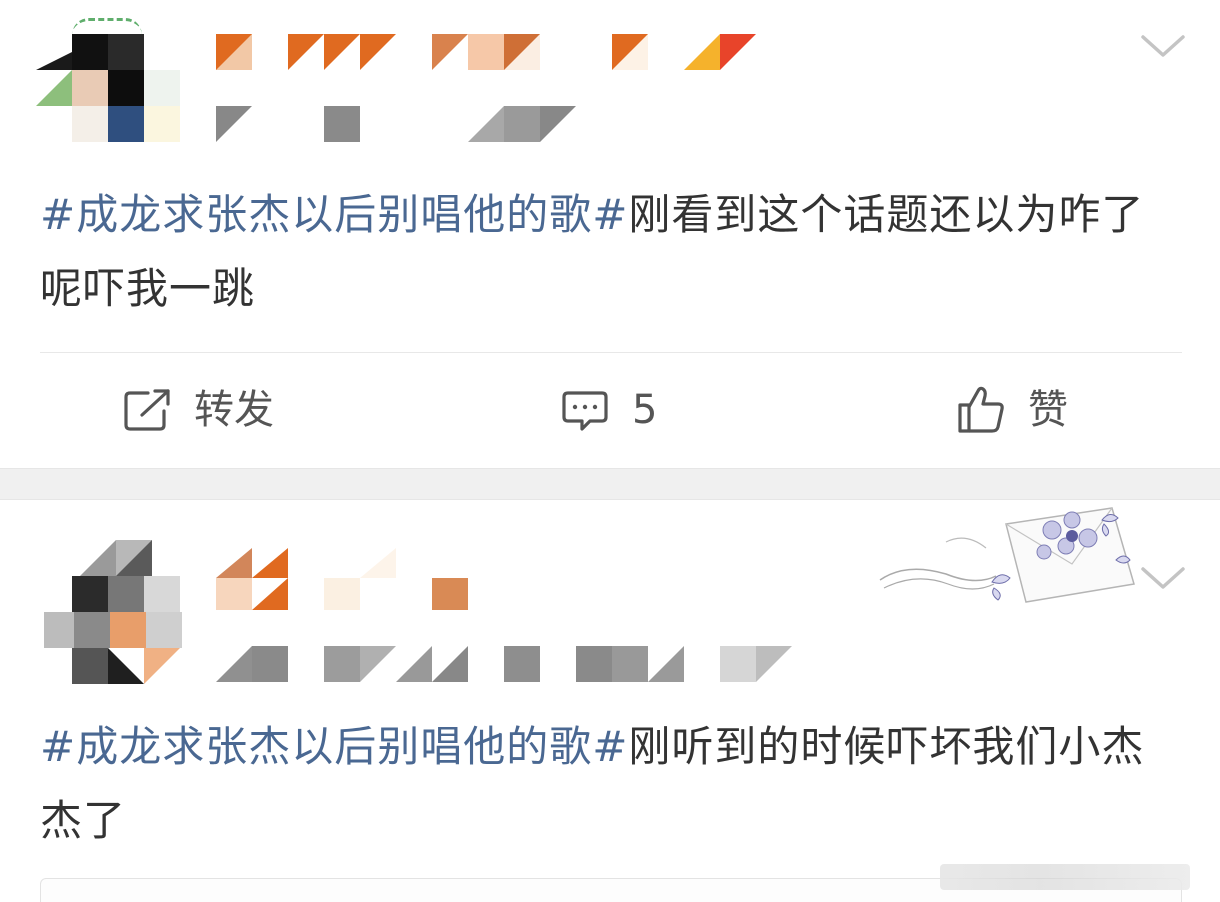 The height and width of the screenshot is (902, 1220). What do you see at coordinates (1048, 410) in the screenshot?
I see `like-label: 赞` at bounding box center [1048, 410].